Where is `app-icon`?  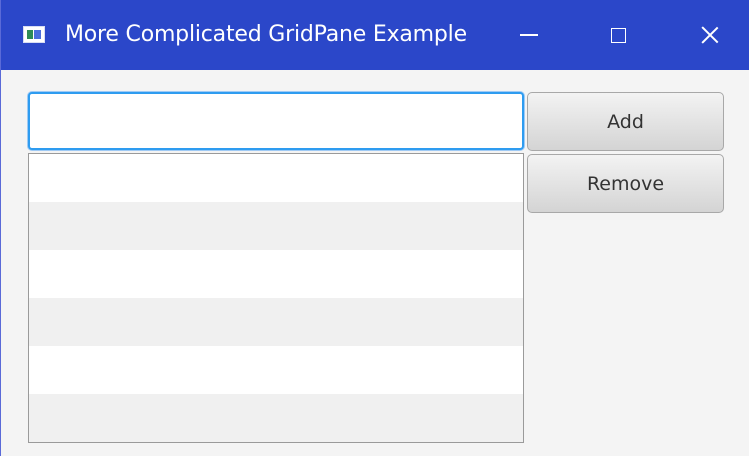 app-icon is located at coordinates (34, 34).